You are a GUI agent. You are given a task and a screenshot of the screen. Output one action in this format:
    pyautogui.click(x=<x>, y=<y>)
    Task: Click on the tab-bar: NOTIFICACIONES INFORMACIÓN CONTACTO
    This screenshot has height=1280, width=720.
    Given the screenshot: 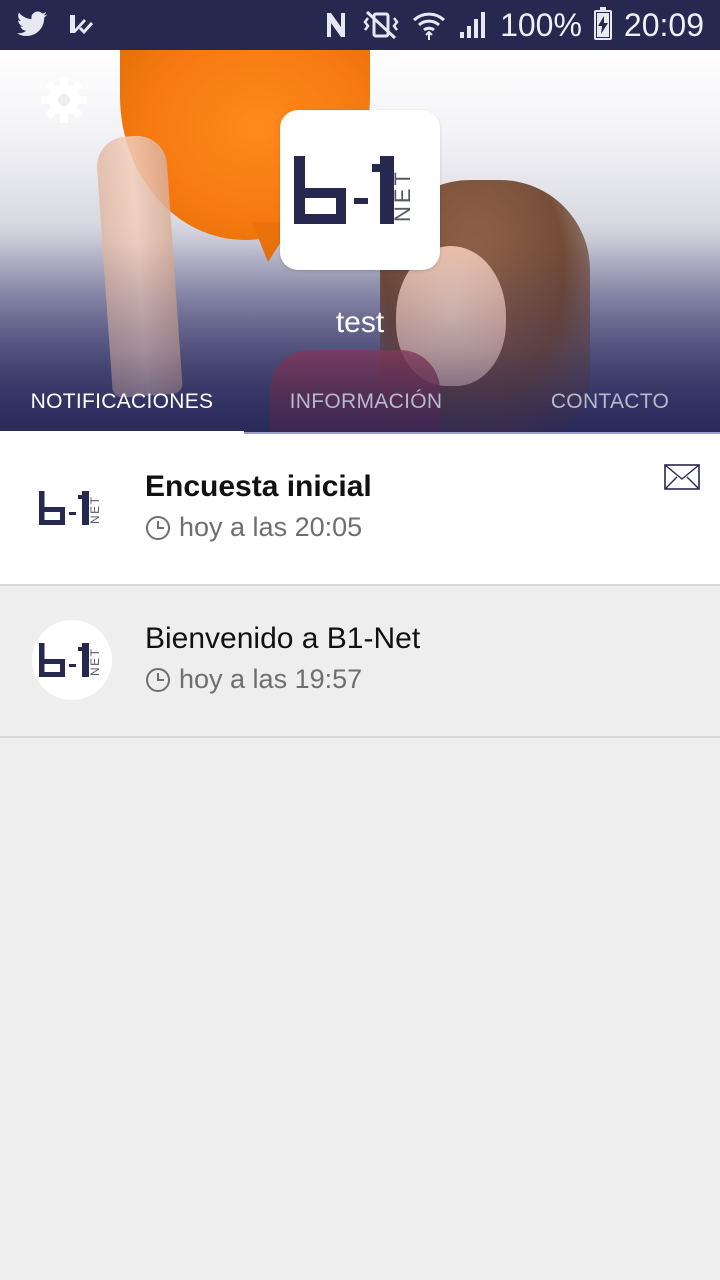 What is the action you would take?
    pyautogui.click(x=360, y=402)
    